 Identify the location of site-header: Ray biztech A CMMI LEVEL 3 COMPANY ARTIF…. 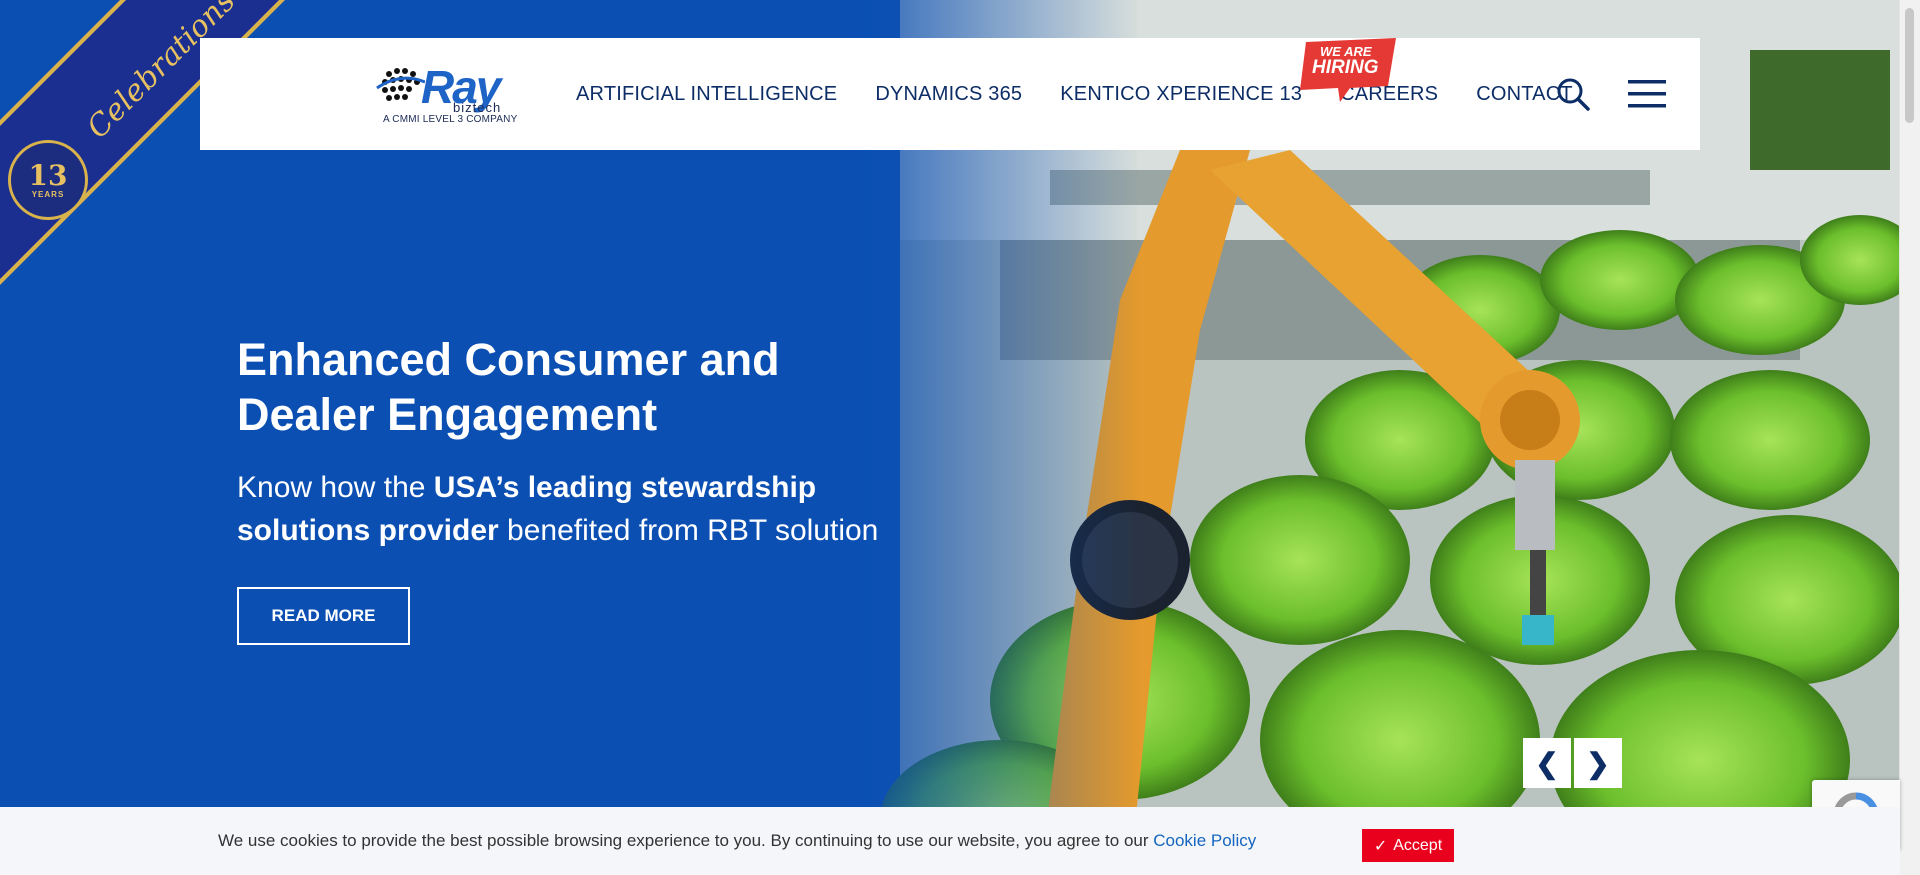
(950, 94).